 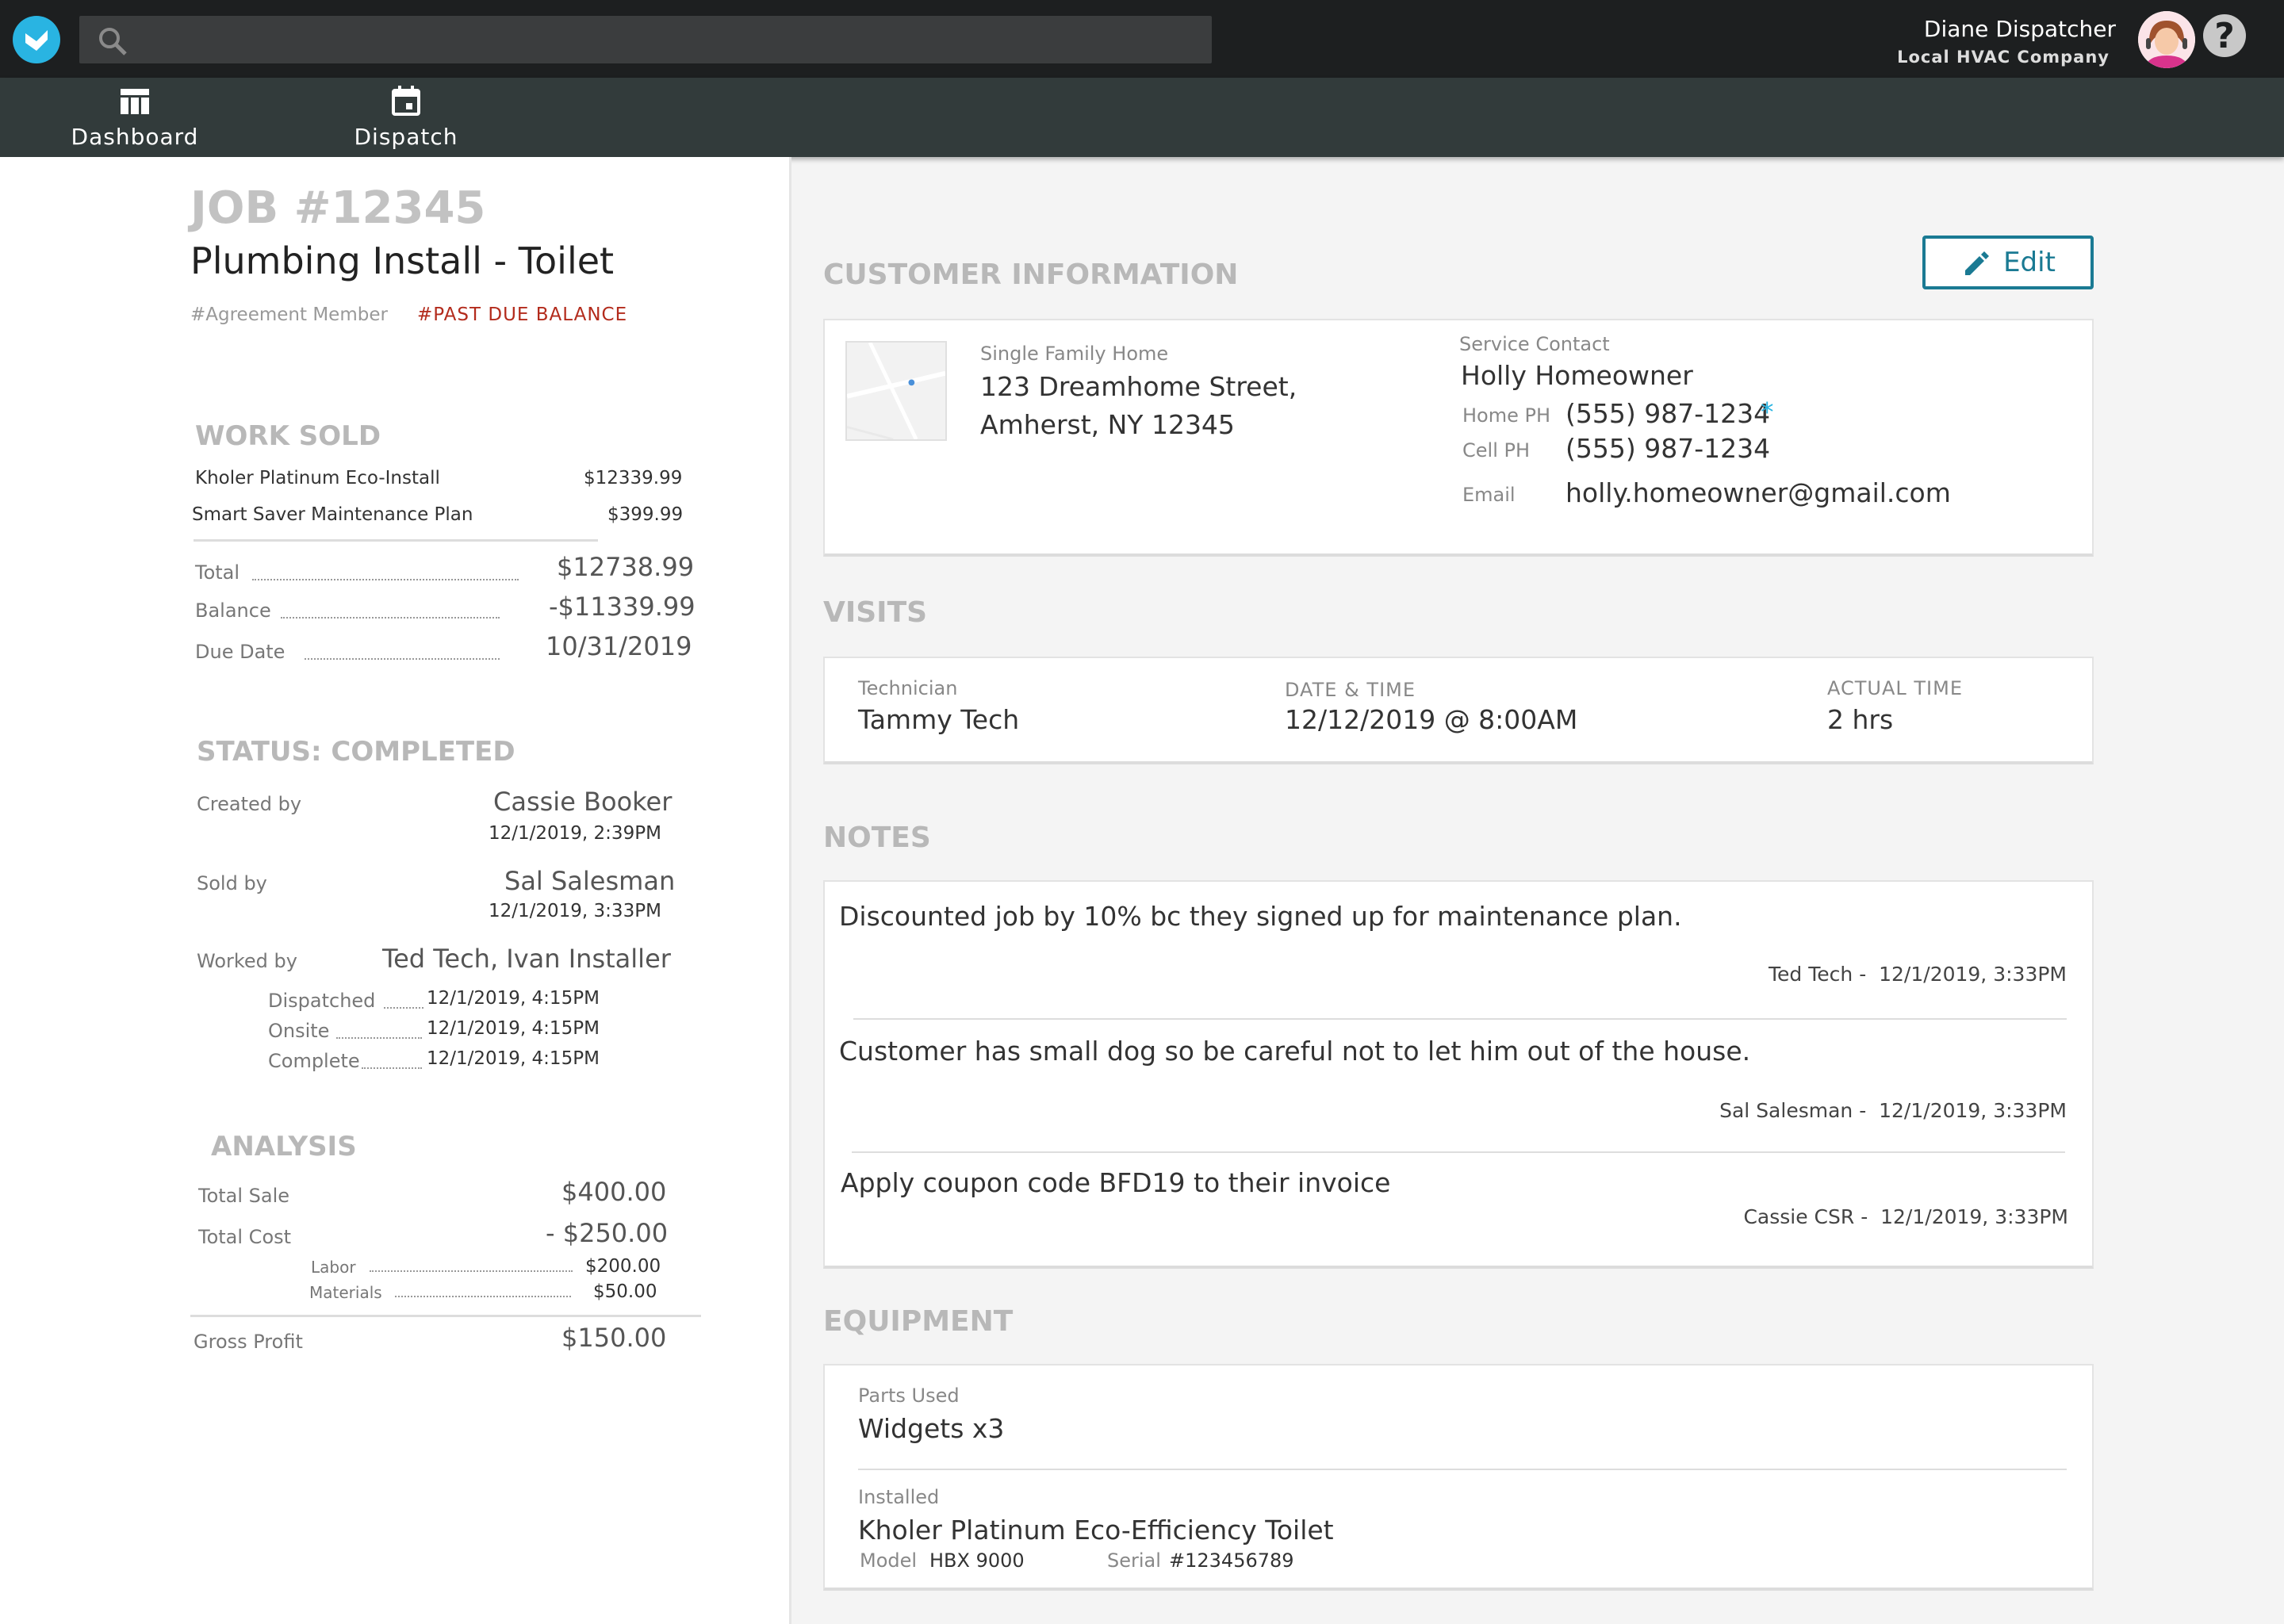 I want to click on note-meta: Sal Salesman - 12/1/2019, 3:33PM, so click(x=1893, y=1110).